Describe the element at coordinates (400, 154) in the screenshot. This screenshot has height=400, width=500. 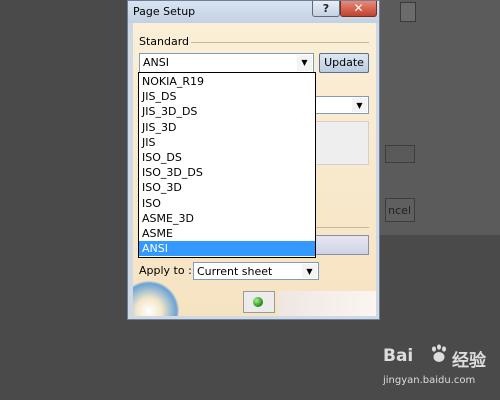
I see `background-button` at that location.